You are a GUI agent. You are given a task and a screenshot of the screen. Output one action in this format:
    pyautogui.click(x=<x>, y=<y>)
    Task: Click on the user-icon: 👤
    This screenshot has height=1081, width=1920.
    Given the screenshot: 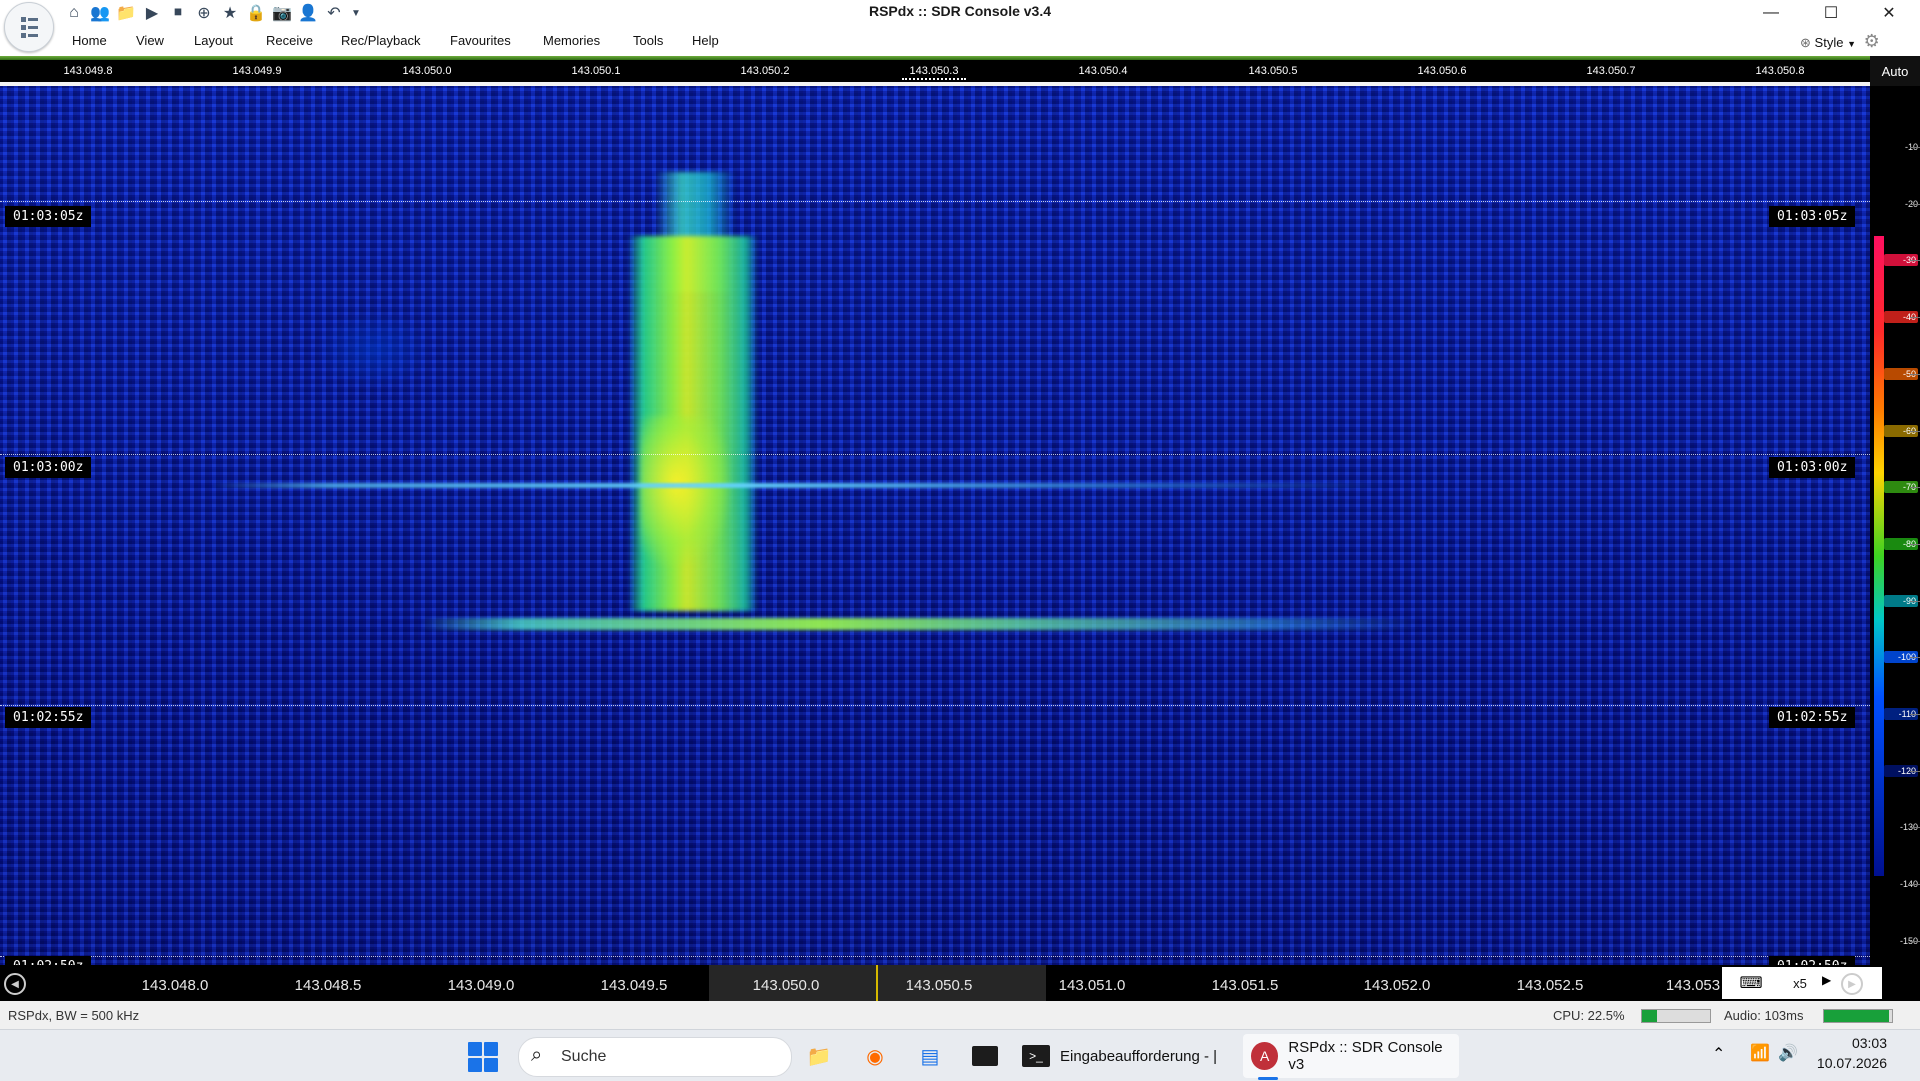 What is the action you would take?
    pyautogui.click(x=308, y=13)
    